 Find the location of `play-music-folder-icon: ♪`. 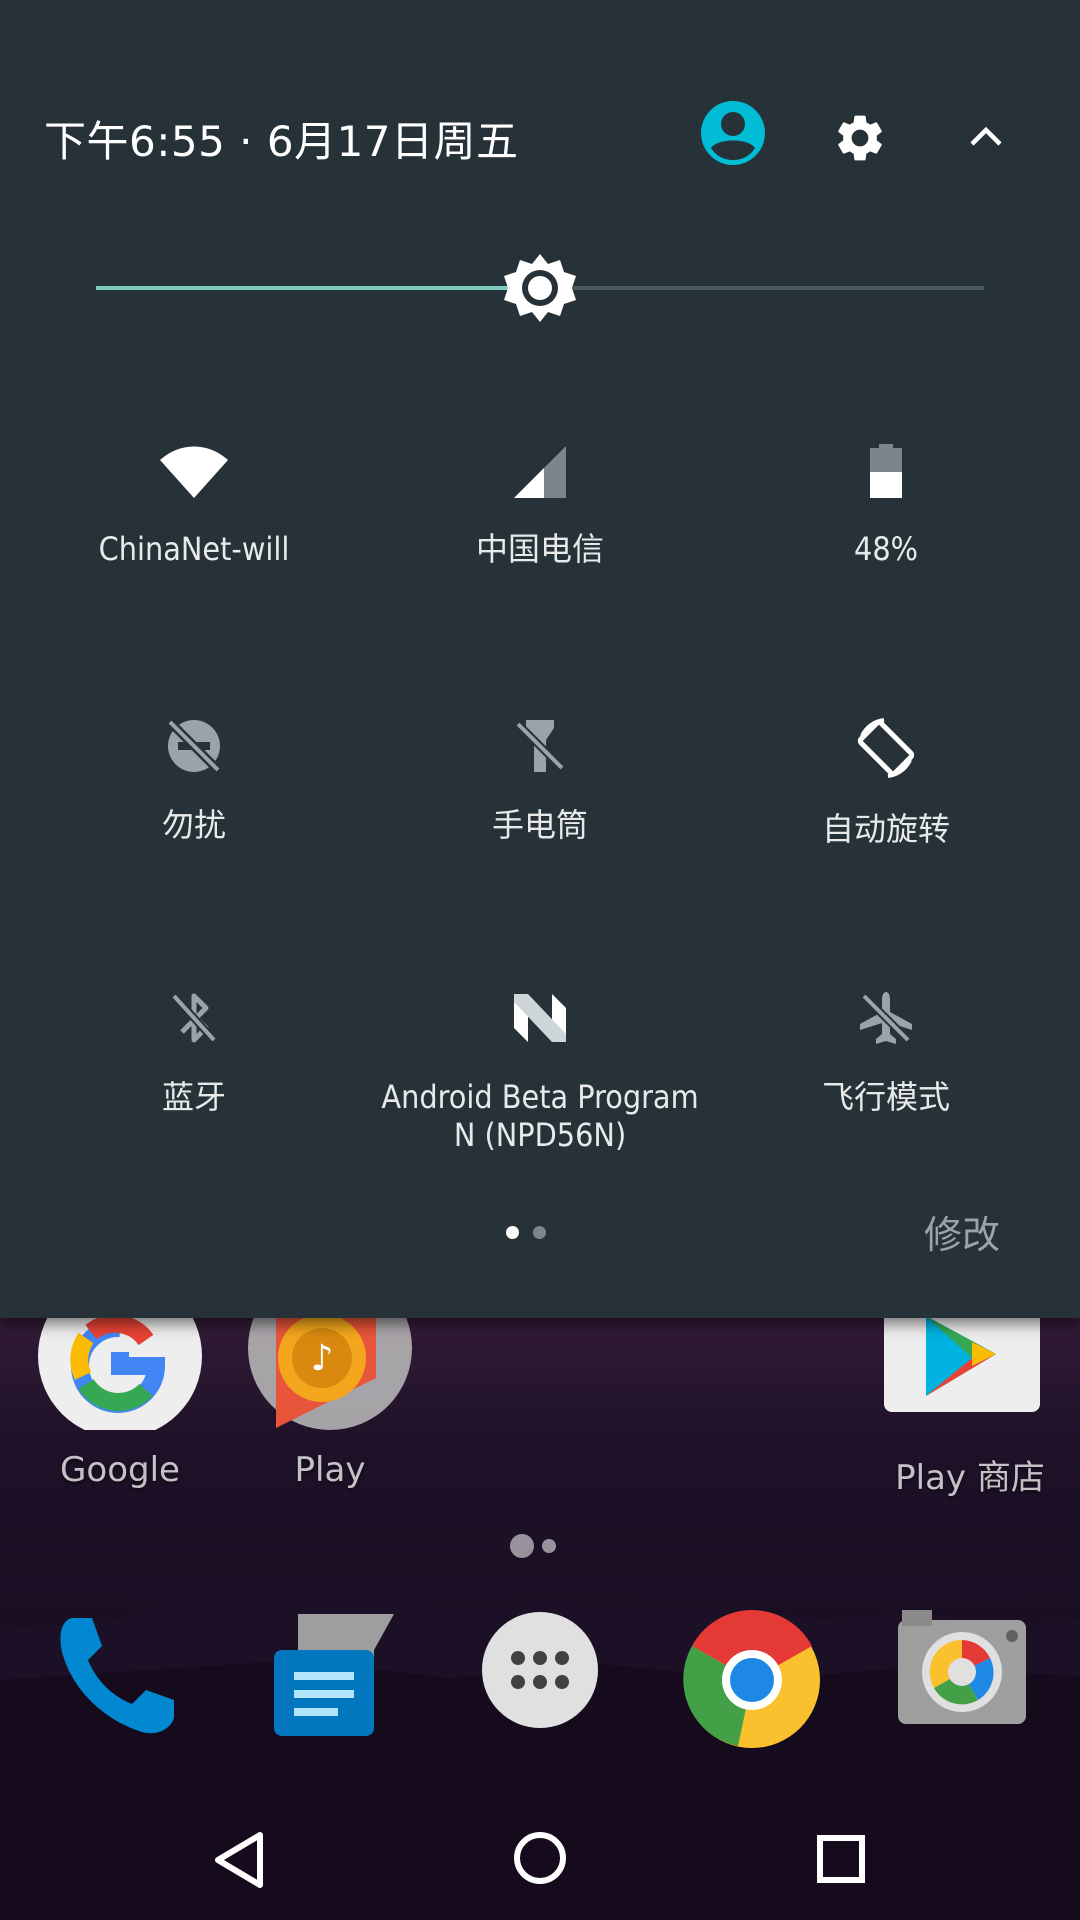

play-music-folder-icon: ♪ is located at coordinates (330, 1374).